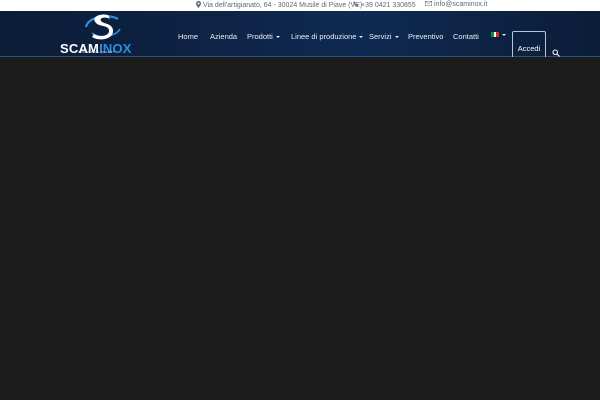 The width and height of the screenshot is (600, 400). Describe the element at coordinates (428, 4) in the screenshot. I see `envelope-icon` at that location.